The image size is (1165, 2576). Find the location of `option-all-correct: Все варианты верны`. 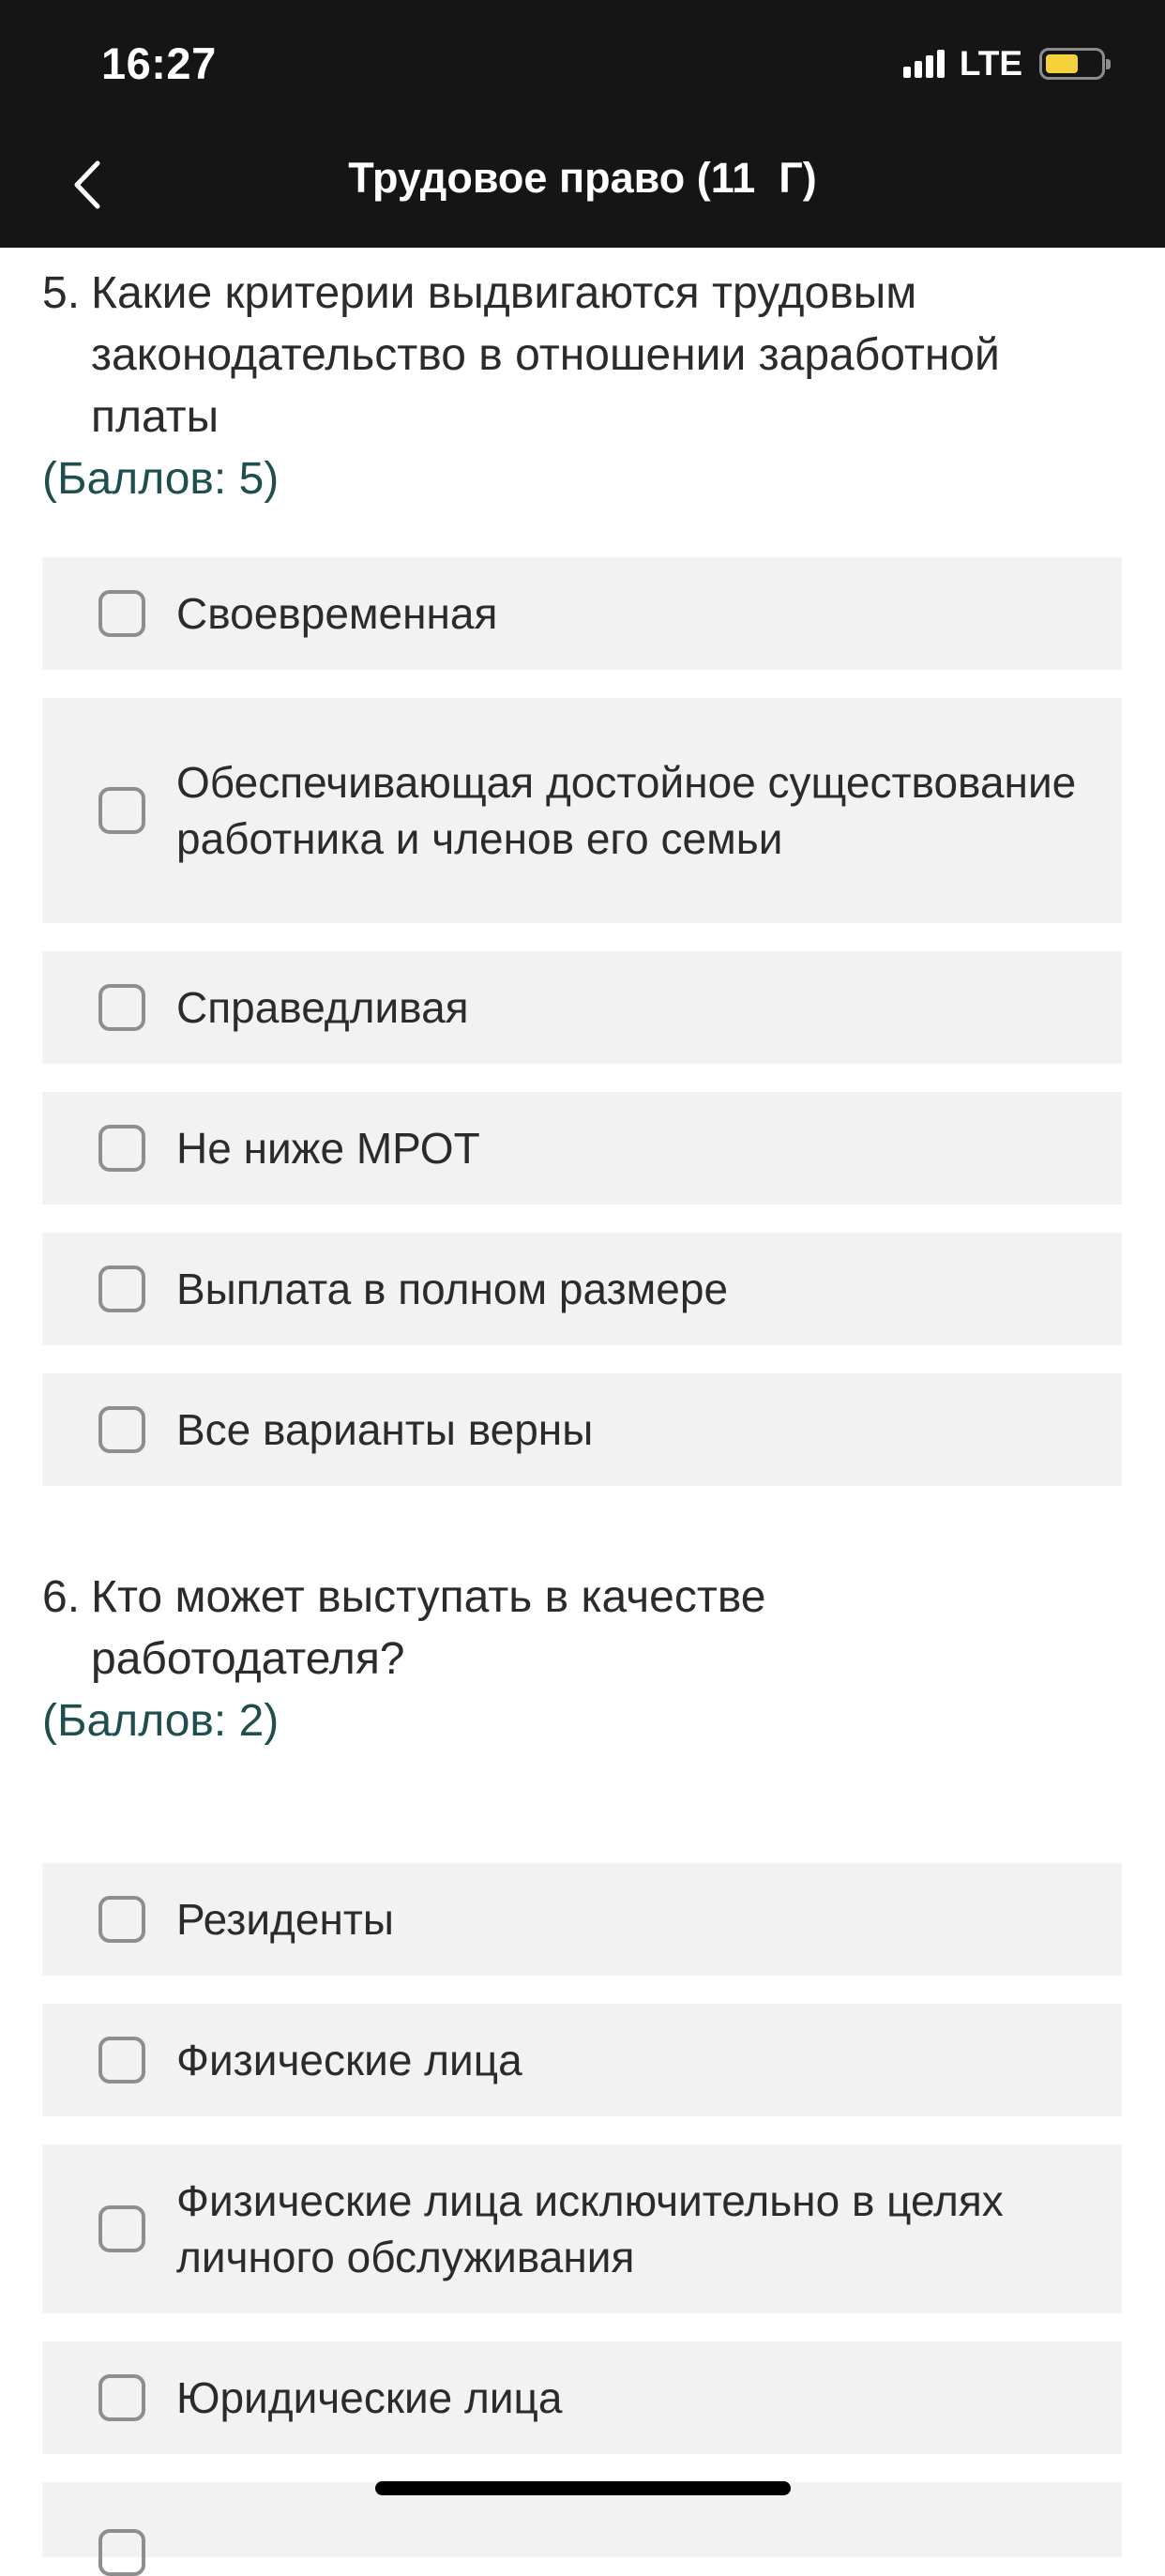

option-all-correct: Все варианты верны is located at coordinates (582, 1429).